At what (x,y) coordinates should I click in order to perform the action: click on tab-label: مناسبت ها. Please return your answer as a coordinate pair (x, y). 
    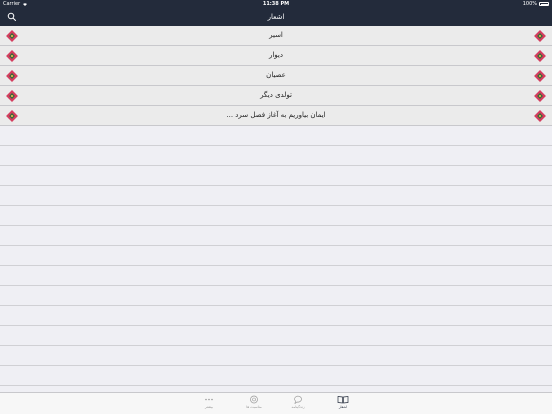
    Looking at the image, I should click on (254, 407).